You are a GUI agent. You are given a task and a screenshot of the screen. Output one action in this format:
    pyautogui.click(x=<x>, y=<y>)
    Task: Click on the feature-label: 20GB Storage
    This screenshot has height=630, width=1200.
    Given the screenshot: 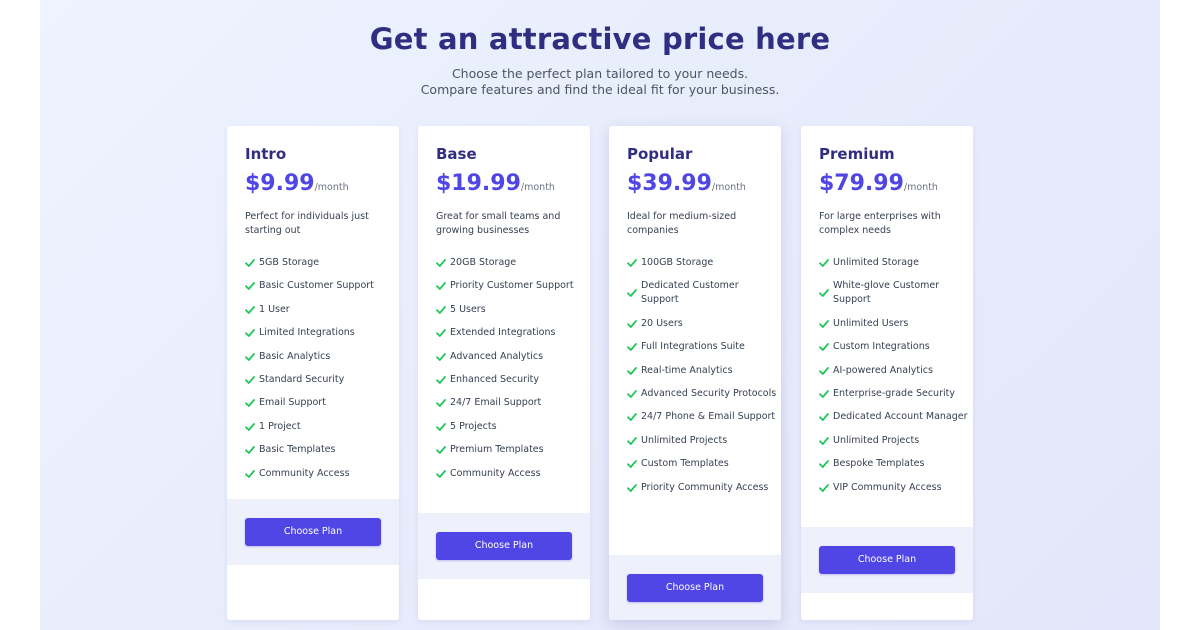 What is the action you would take?
    pyautogui.click(x=483, y=262)
    